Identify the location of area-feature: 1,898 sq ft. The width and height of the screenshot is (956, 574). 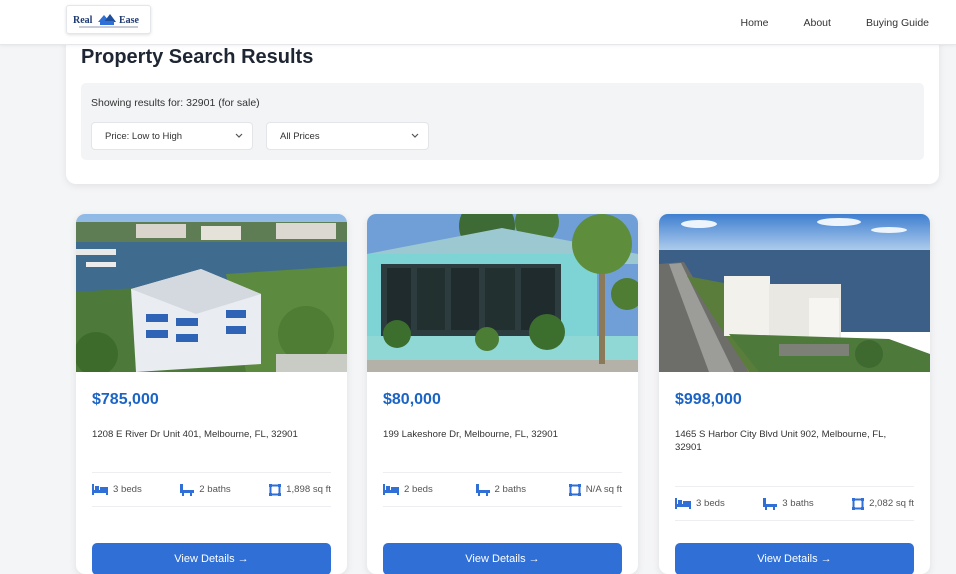
(300, 489).